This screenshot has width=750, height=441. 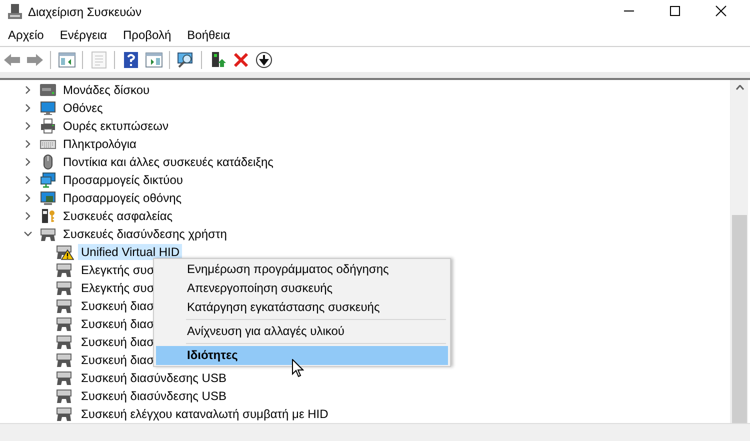 What do you see at coordinates (83, 108) in the screenshot?
I see `tree-item: Οθόνες` at bounding box center [83, 108].